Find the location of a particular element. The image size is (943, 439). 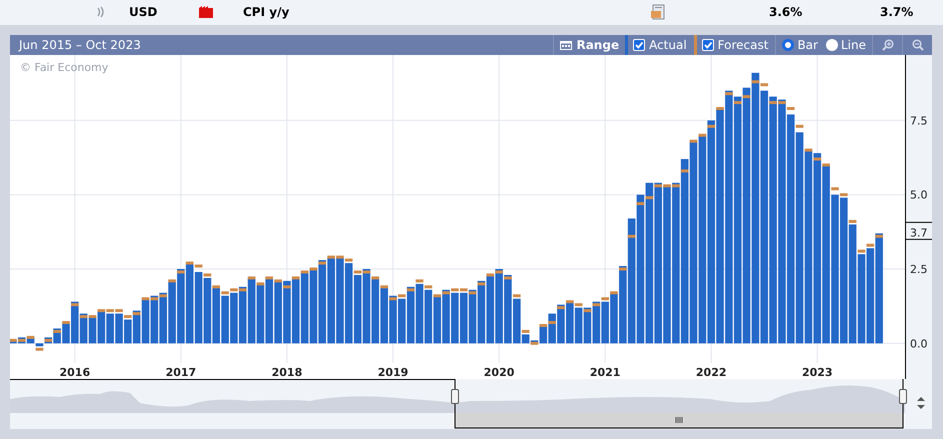

currency-label: USD is located at coordinates (143, 12).